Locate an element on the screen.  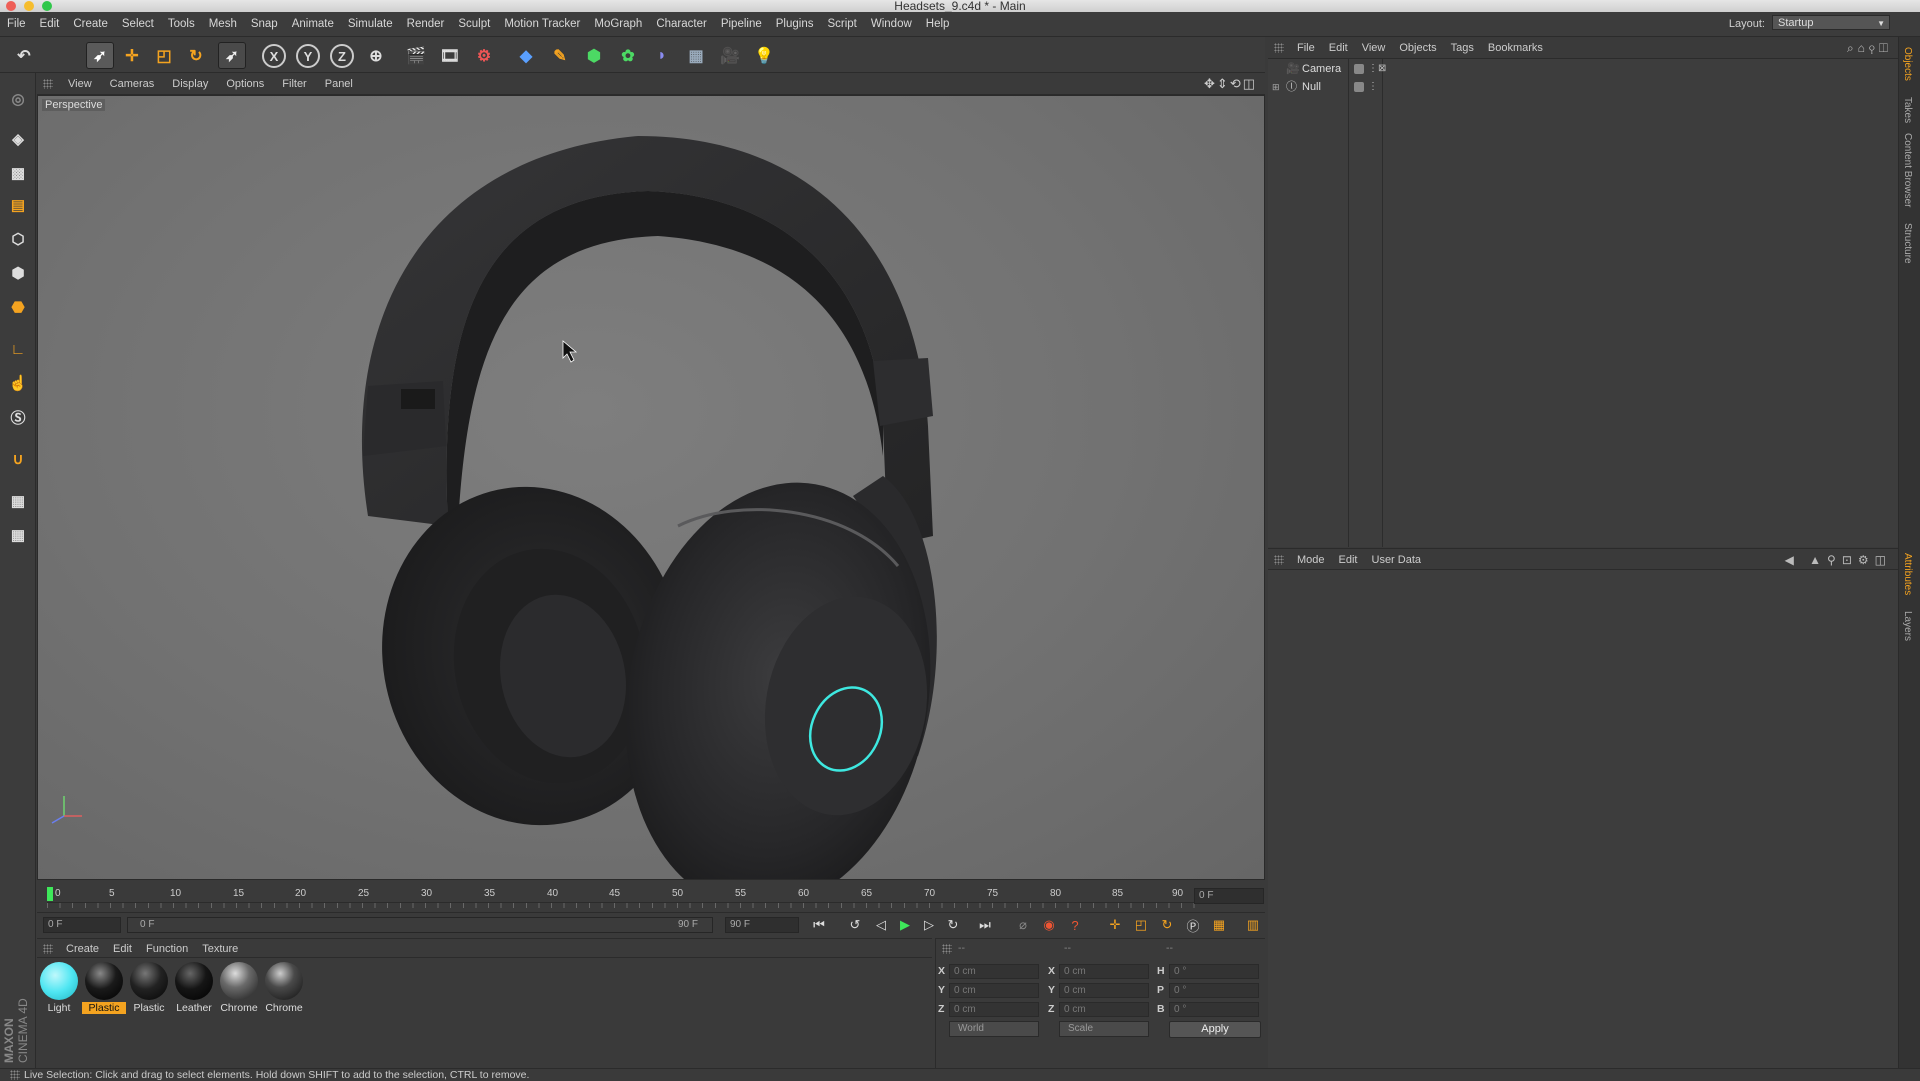
menu-script: Script is located at coordinates (841, 24).